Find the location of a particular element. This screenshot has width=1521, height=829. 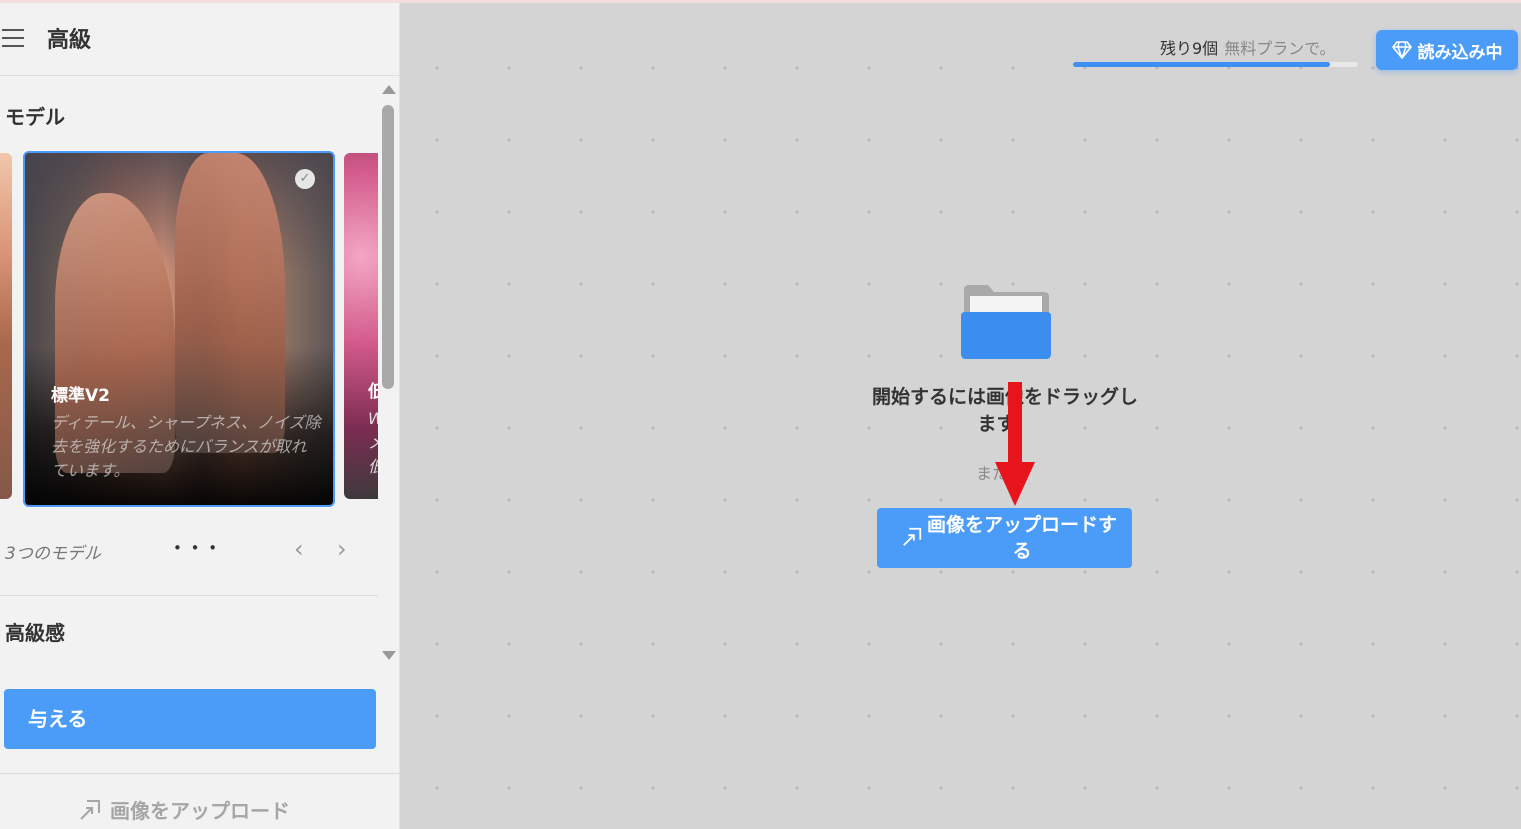

quota-progress-fill is located at coordinates (1201, 64).